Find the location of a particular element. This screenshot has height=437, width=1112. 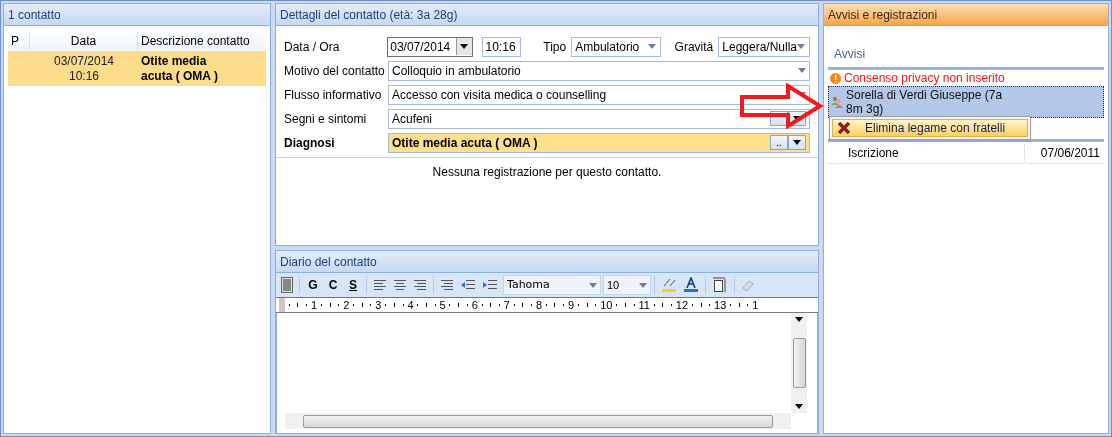

column-header: P is located at coordinates (19, 40).